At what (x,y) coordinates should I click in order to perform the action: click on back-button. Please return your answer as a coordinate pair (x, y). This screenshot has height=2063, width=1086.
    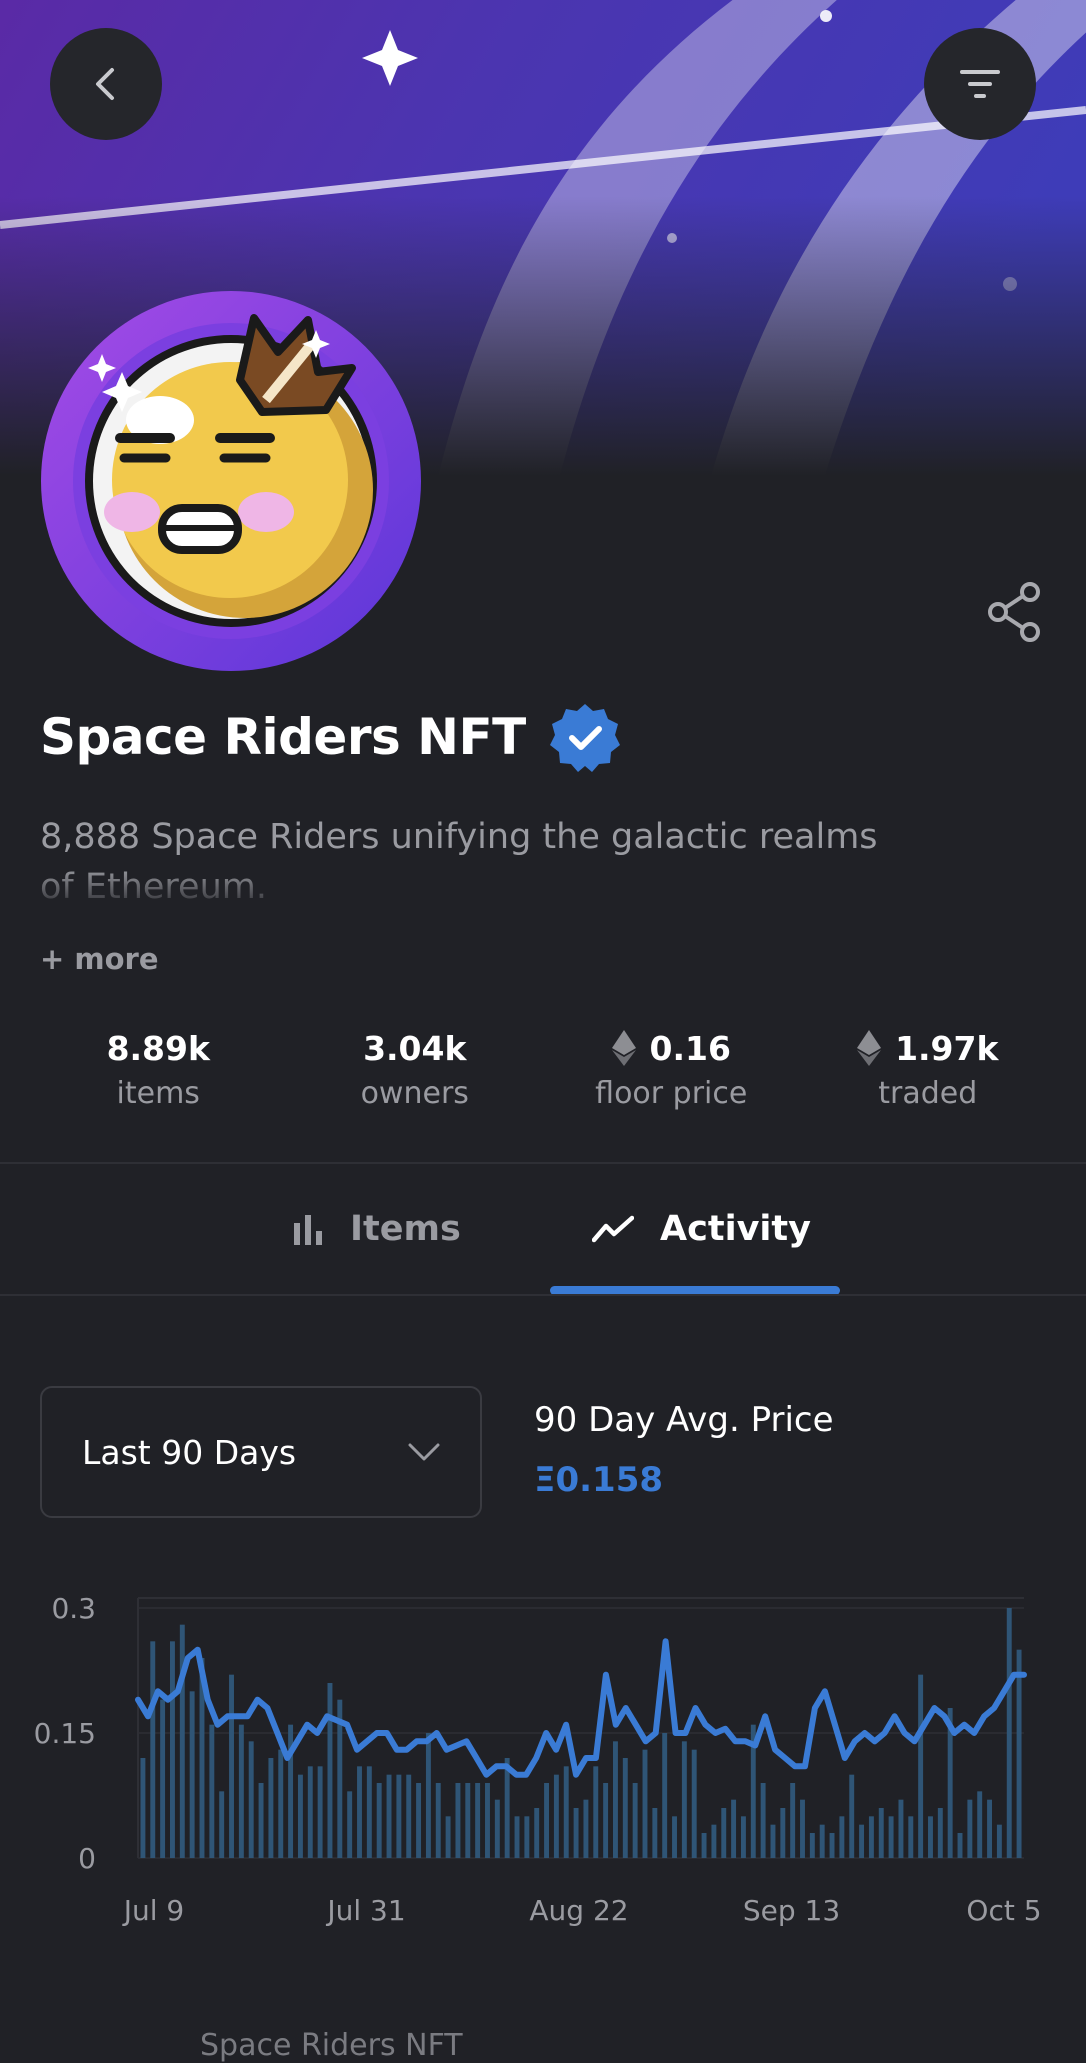
    Looking at the image, I should click on (106, 84).